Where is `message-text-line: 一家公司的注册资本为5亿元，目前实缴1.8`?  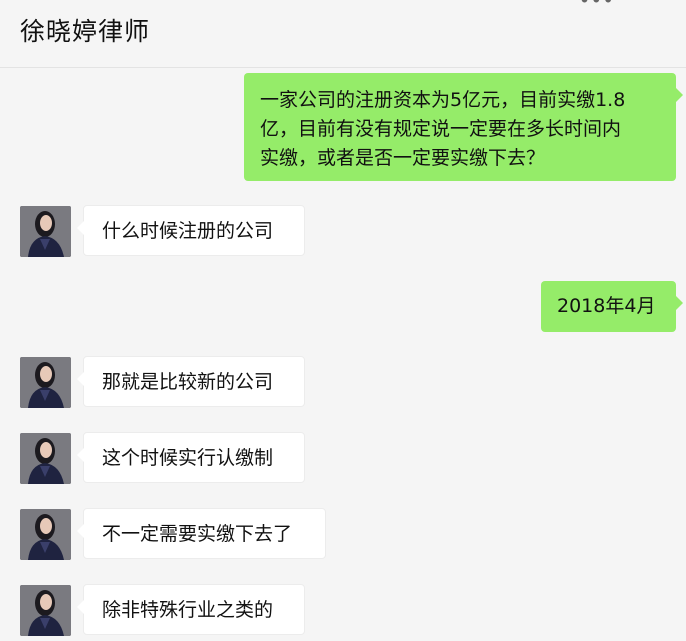 message-text-line: 一家公司的注册资本为5亿元，目前实缴1.8 is located at coordinates (443, 100).